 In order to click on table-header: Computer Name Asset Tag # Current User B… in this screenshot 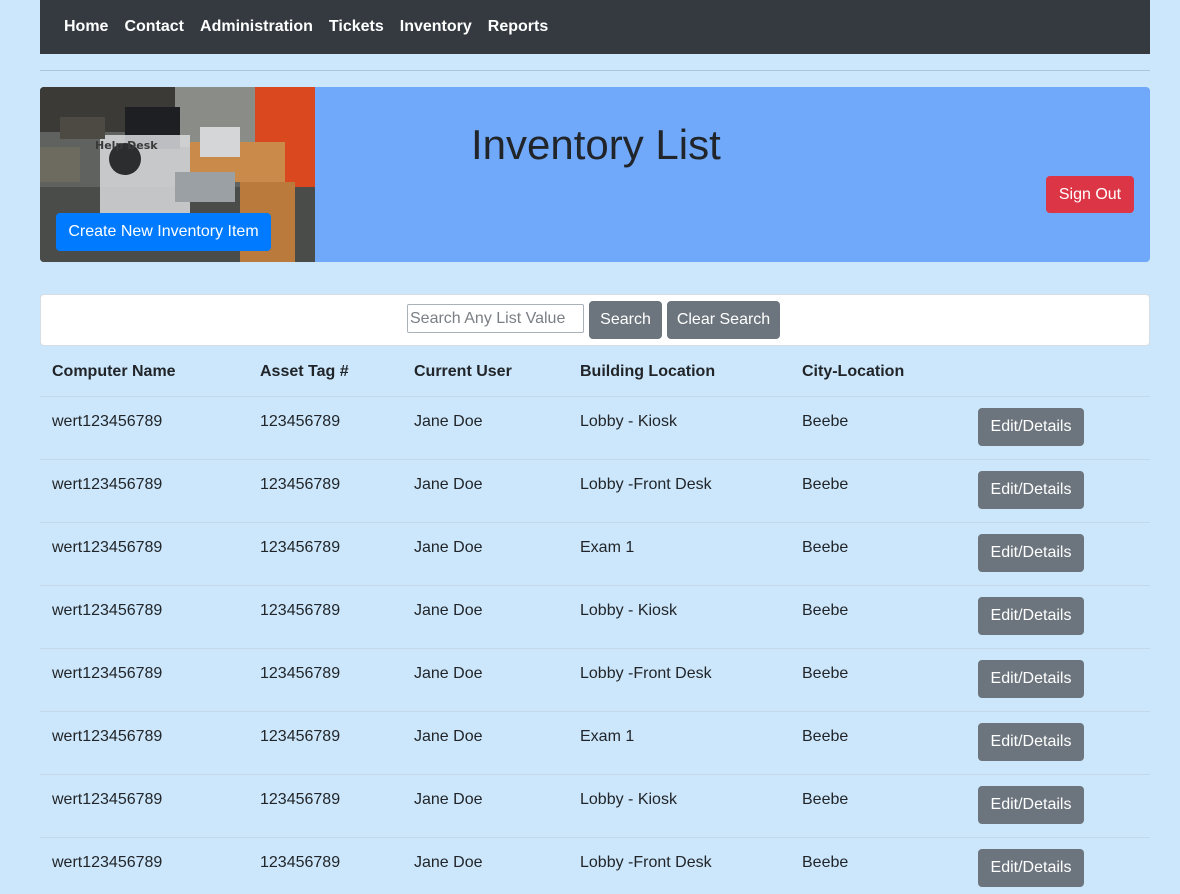, I will do `click(595, 371)`.